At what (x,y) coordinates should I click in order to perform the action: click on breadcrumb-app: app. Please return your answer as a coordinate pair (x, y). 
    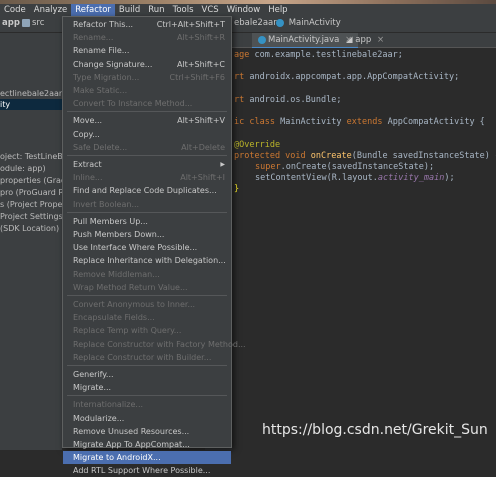
    Looking at the image, I should click on (11, 23).